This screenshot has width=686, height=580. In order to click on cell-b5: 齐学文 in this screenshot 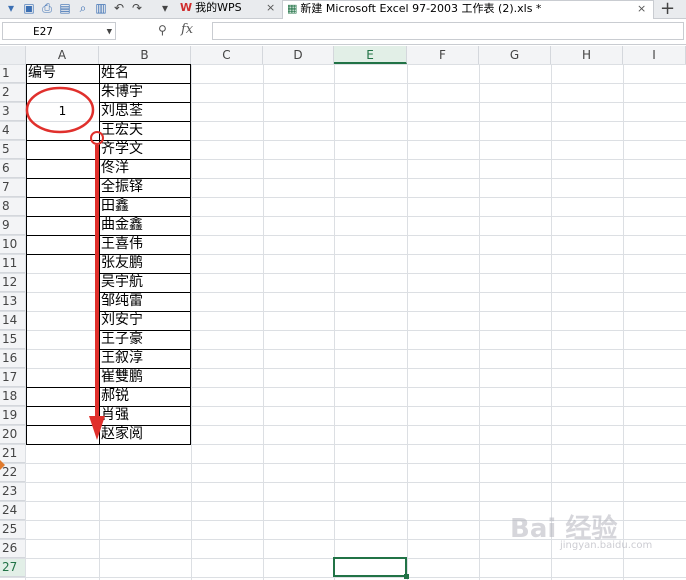, I will do `click(145, 149)`.